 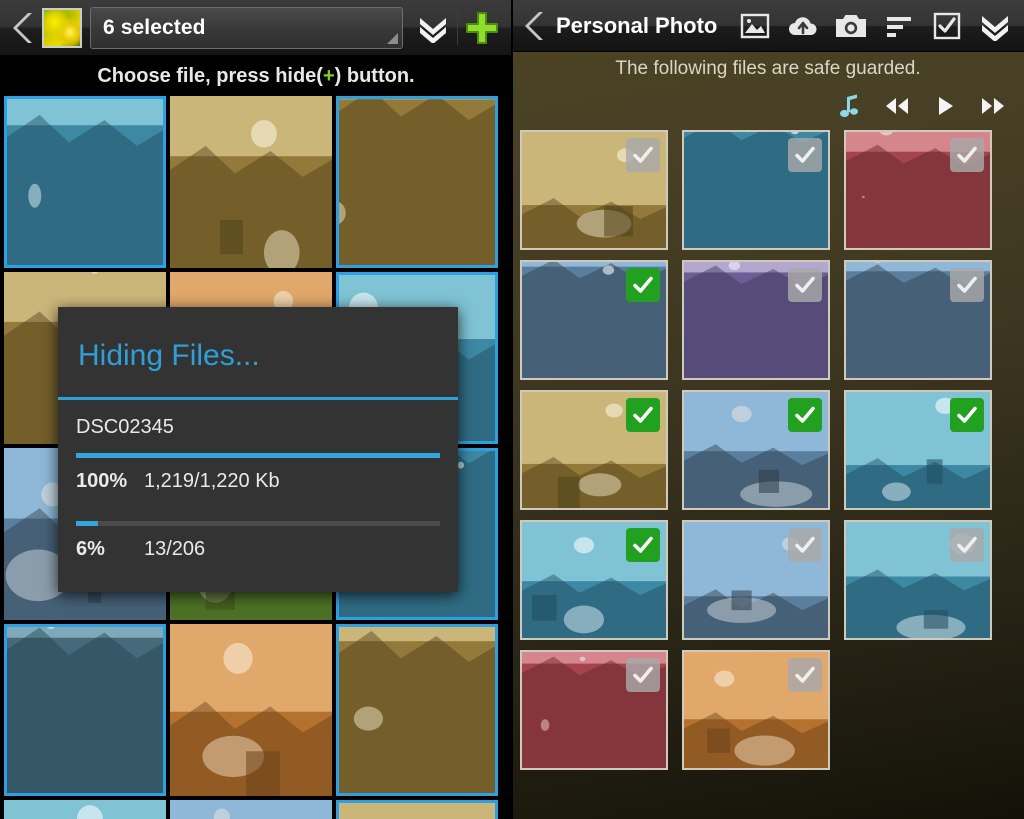 I want to click on left-photo-cell: machu-picchu-travelers, so click(x=417, y=710).